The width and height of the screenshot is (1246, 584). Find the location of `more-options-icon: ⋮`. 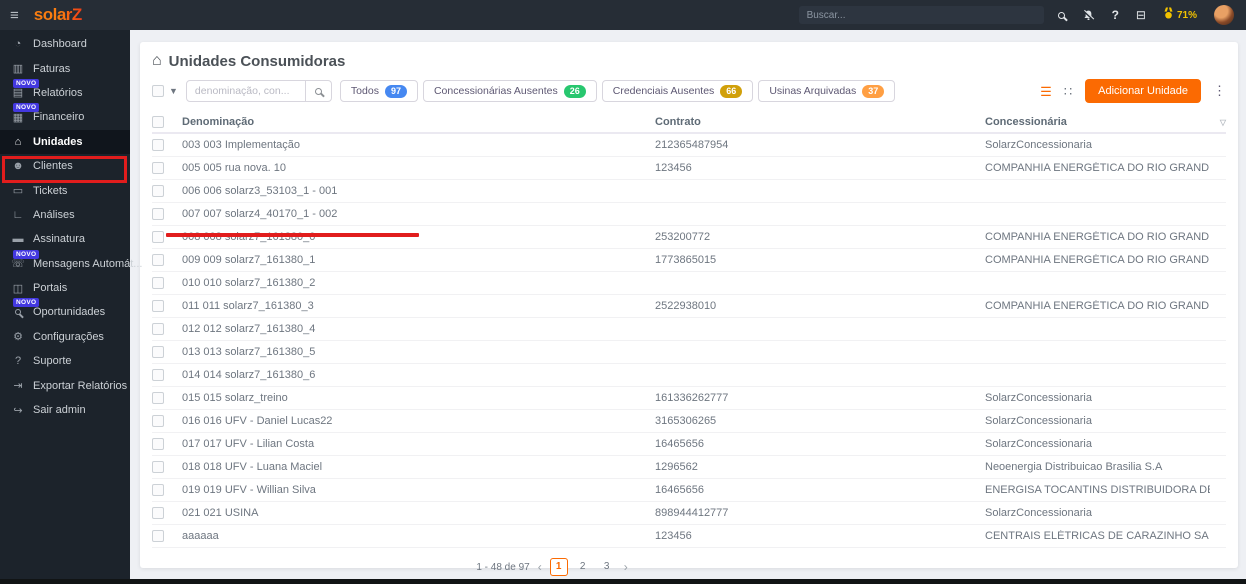

more-options-icon: ⋮ is located at coordinates (1219, 91).